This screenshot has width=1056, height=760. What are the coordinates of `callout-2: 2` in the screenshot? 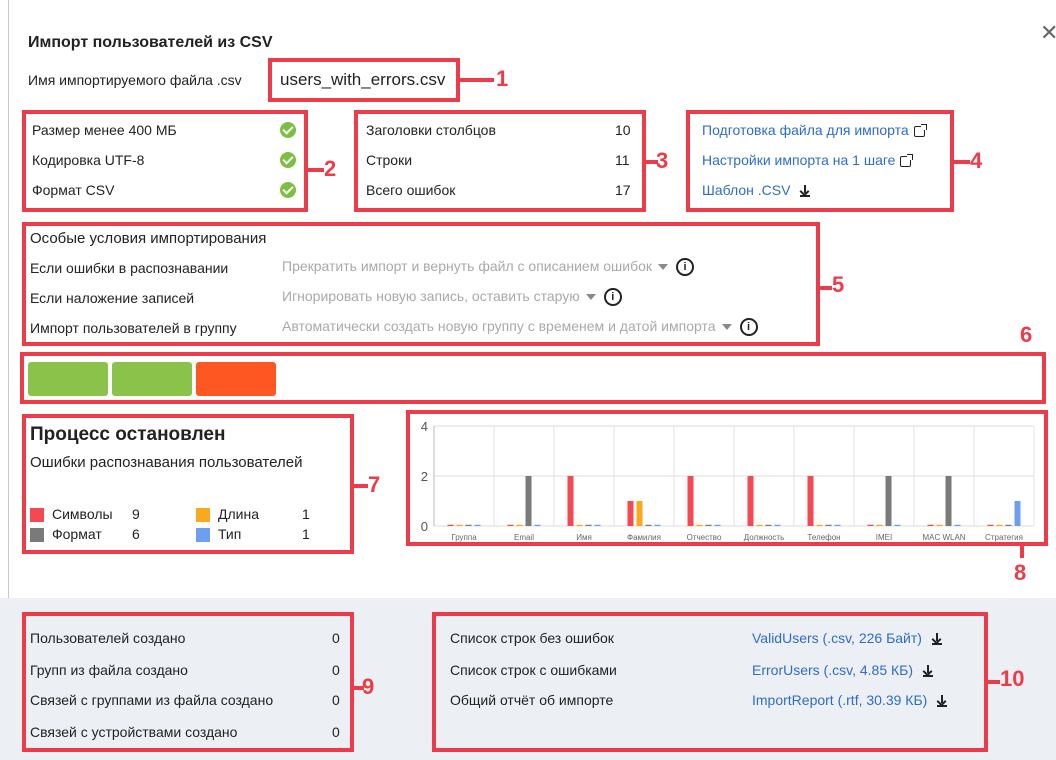 It's located at (330, 168).